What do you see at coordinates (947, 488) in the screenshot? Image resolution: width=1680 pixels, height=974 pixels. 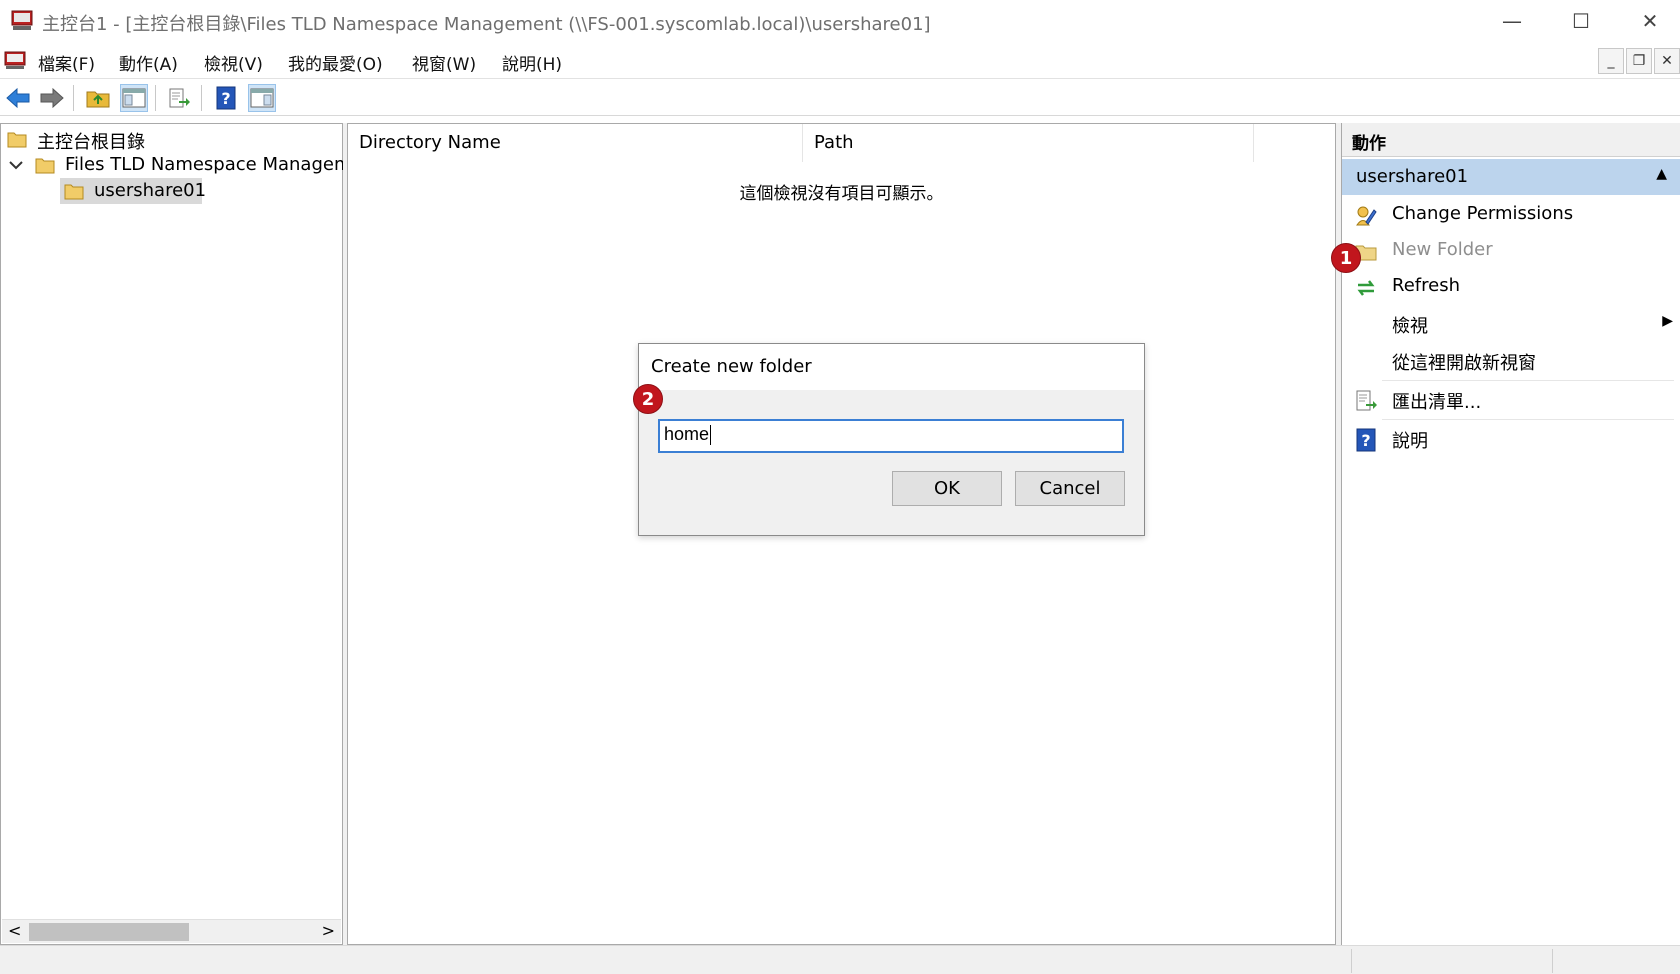 I see `ok-button: OK` at bounding box center [947, 488].